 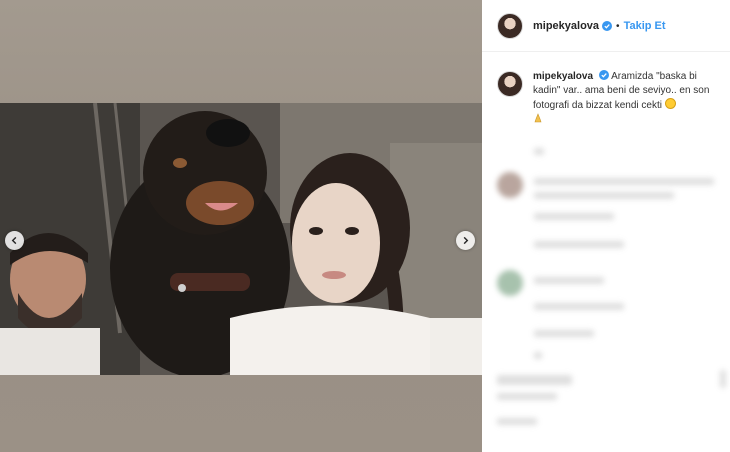 I want to click on post-header: mipekyalova • Takip Et, so click(x=581, y=26).